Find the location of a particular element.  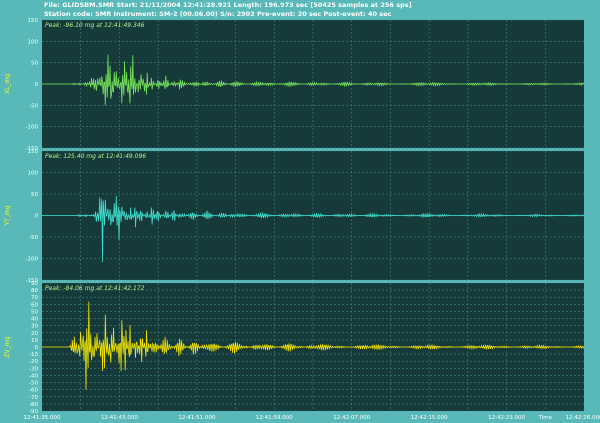

x-tick-label: 12:42:26.000 is located at coordinates (583, 418).